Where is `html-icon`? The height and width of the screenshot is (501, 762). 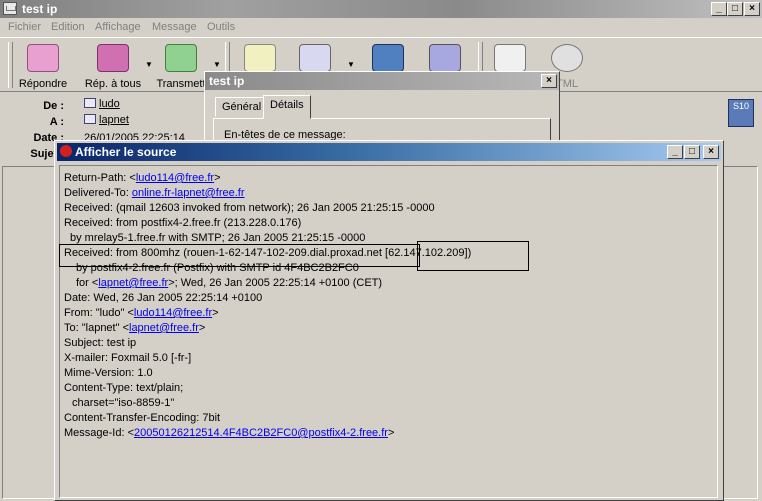
html-icon is located at coordinates (567, 58).